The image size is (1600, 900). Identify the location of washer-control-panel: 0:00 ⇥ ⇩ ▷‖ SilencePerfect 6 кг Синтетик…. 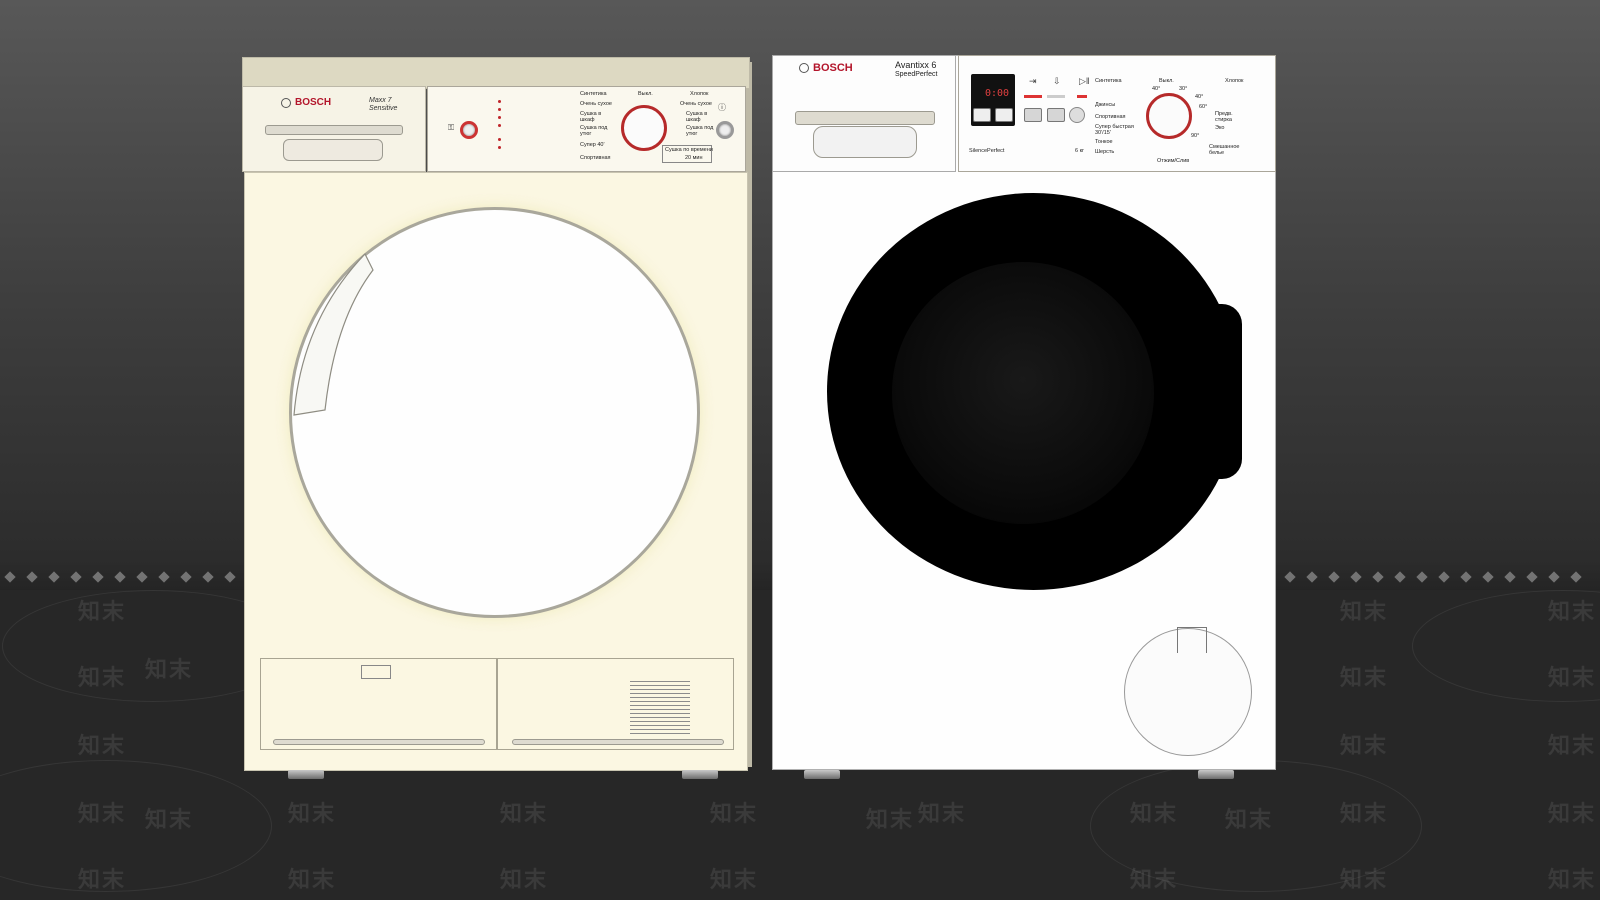
(1117, 113).